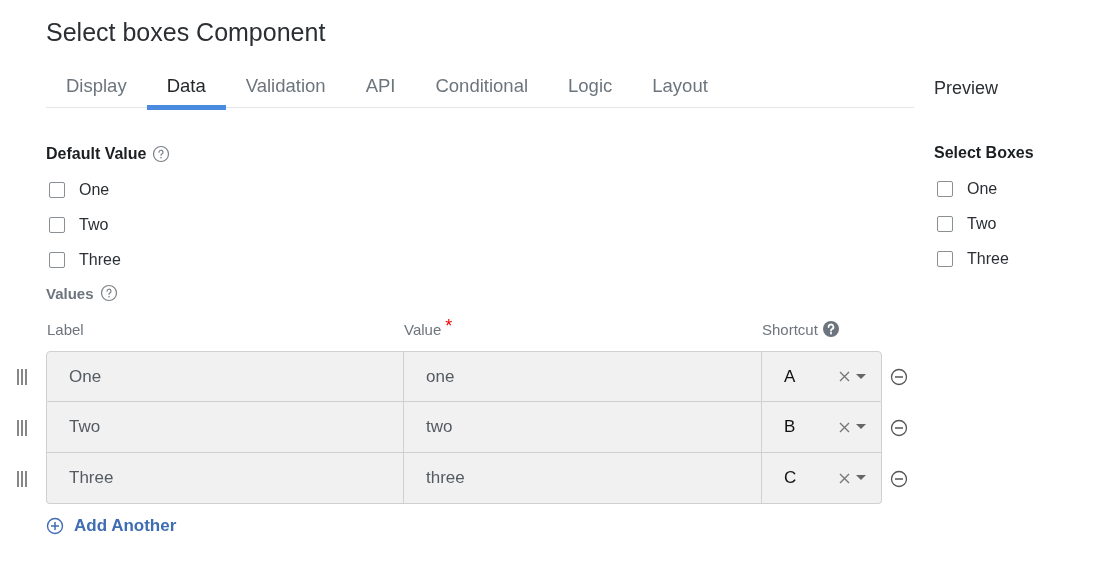  Describe the element at coordinates (482, 90) in the screenshot. I see `tab: Conditional` at that location.